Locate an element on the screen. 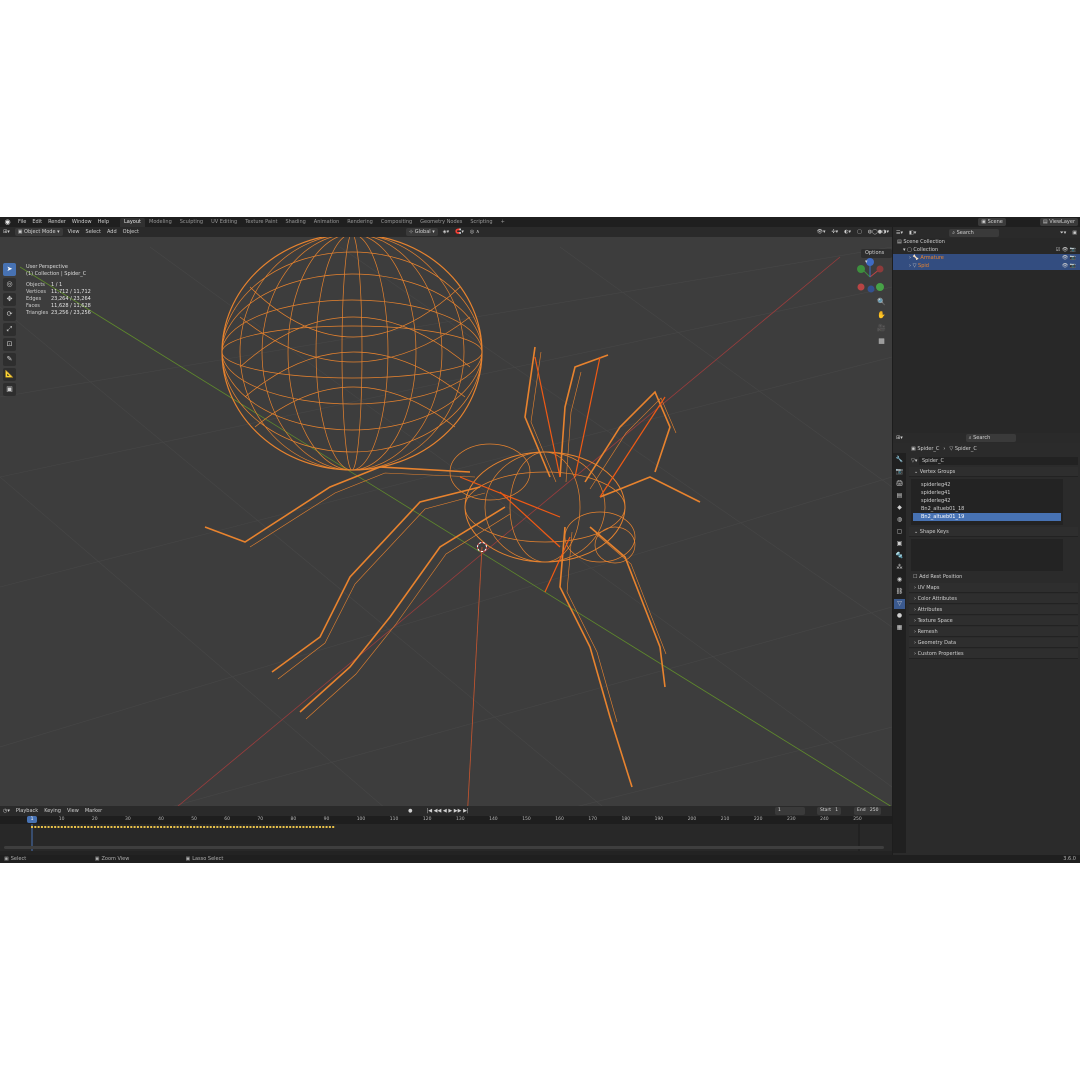 The image size is (1080, 1080). perspective-toggle-icon: ▦ is located at coordinates (881, 341).